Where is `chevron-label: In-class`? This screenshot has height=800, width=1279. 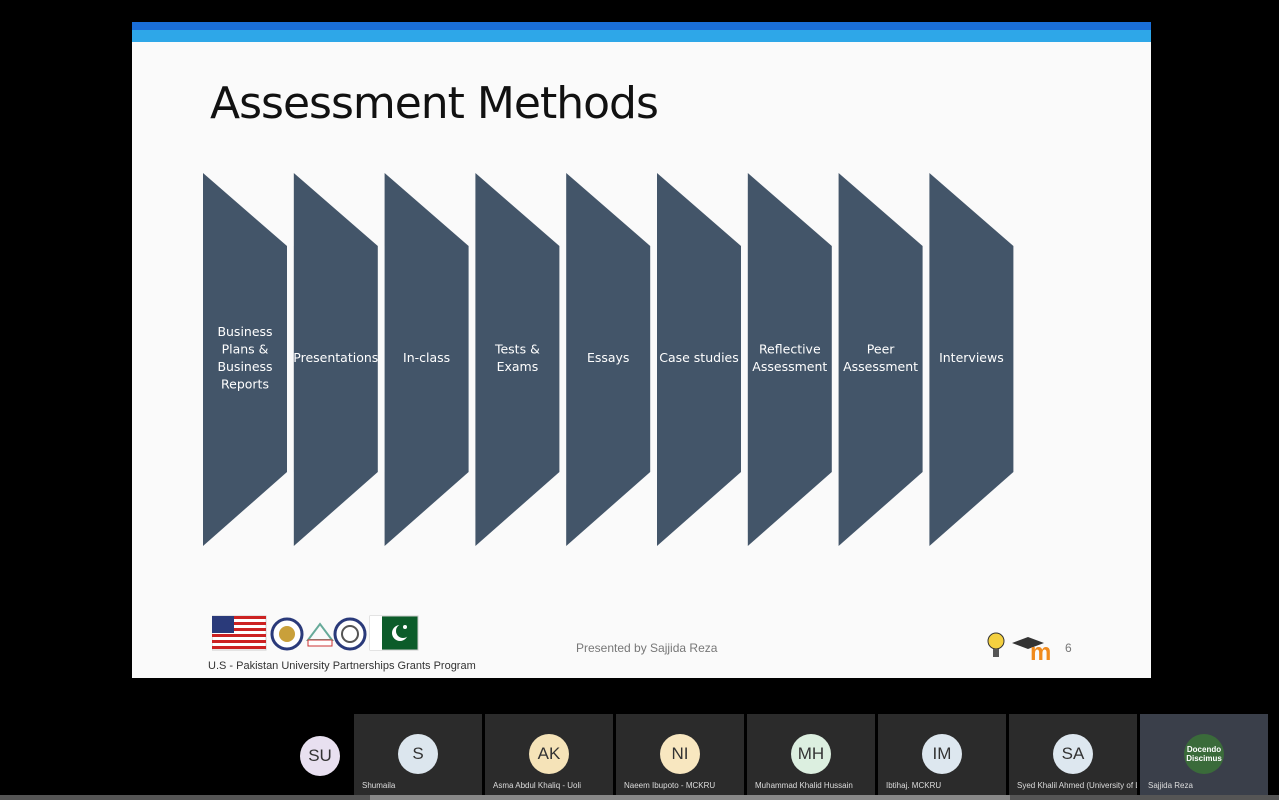
chevron-label: In-class is located at coordinates (426, 357).